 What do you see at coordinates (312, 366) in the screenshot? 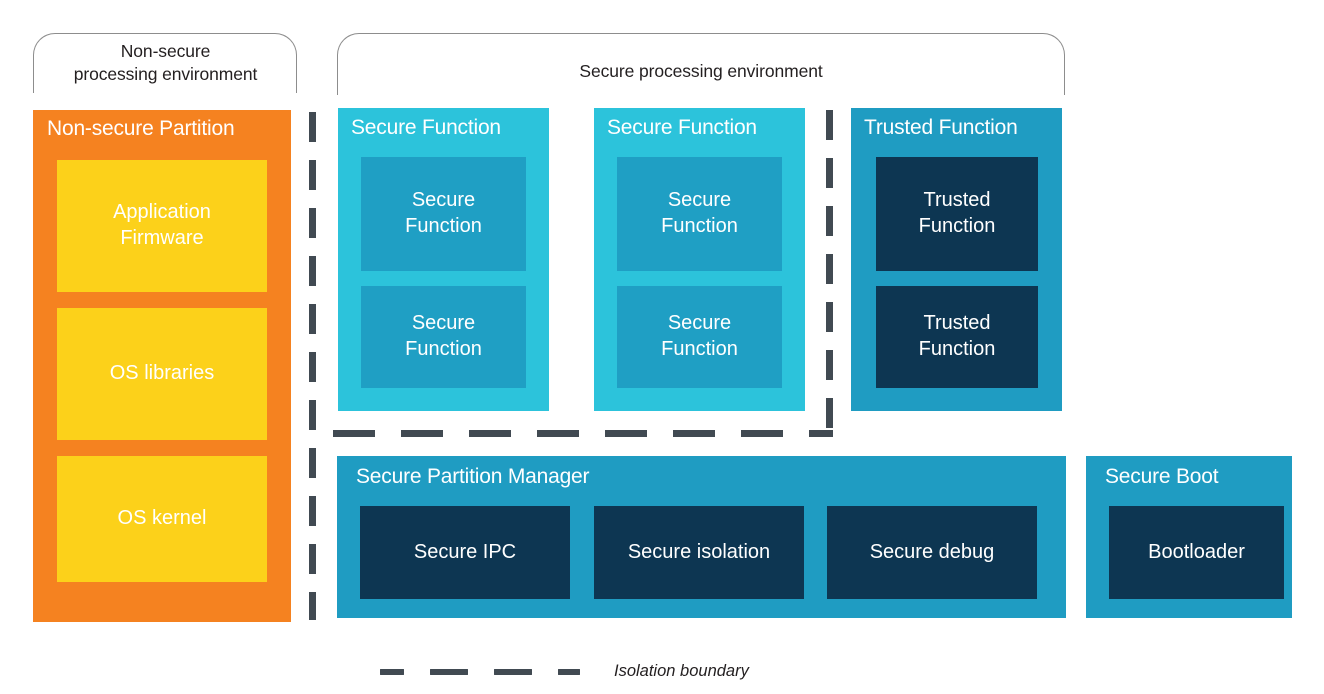
I see `isolation-boundary-vertical-left` at bounding box center [312, 366].